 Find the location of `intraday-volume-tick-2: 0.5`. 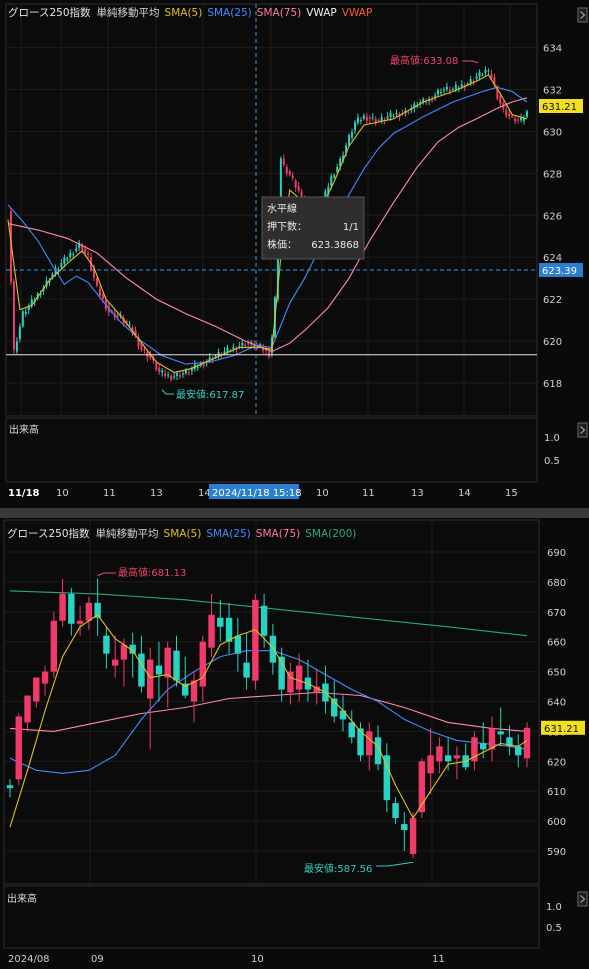

intraday-volume-tick-2: 0.5 is located at coordinates (552, 461).